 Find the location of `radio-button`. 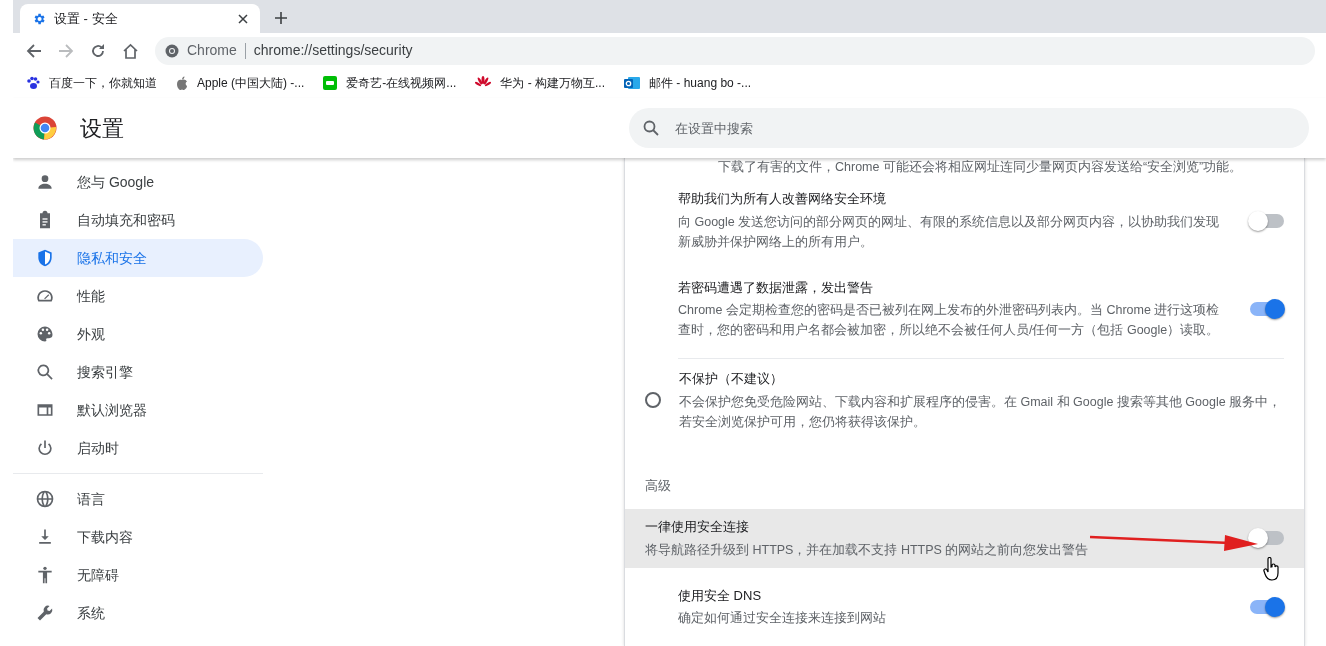

radio-button is located at coordinates (653, 400).